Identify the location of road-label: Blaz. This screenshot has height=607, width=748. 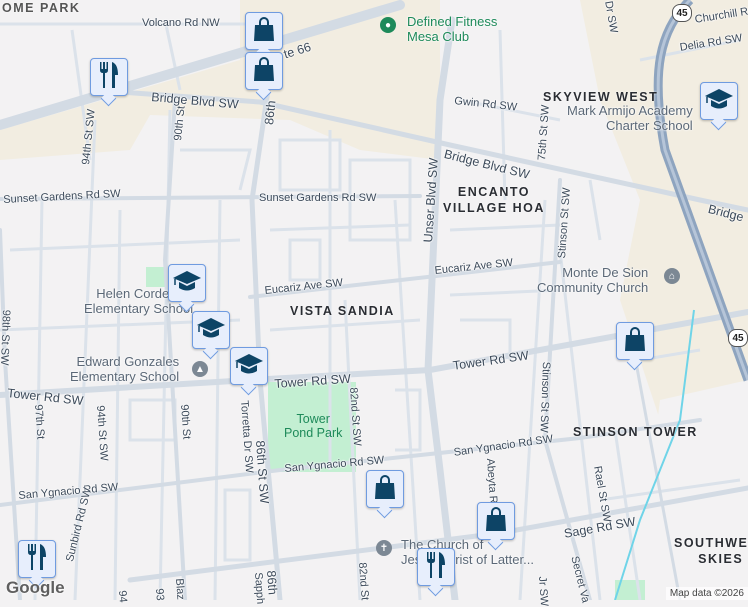
(180, 589).